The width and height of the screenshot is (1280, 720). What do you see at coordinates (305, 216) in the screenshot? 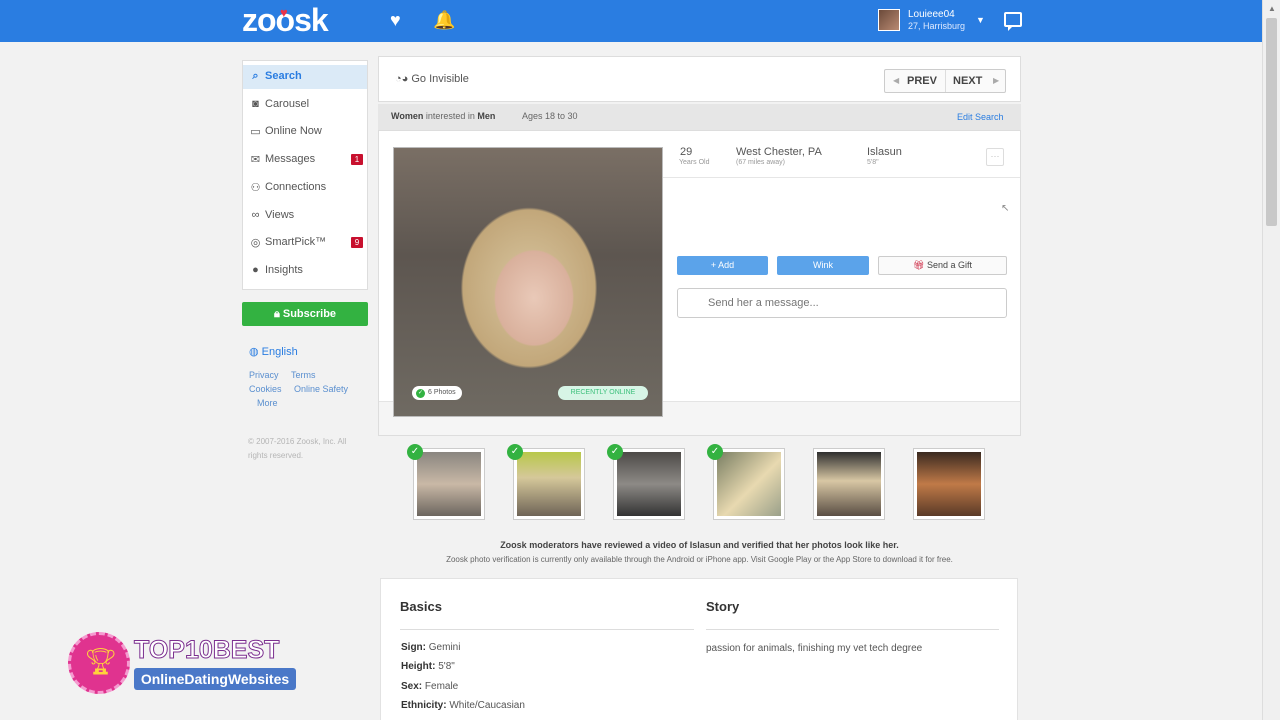
I see `sidebar-item-views: ∞ Views` at bounding box center [305, 216].